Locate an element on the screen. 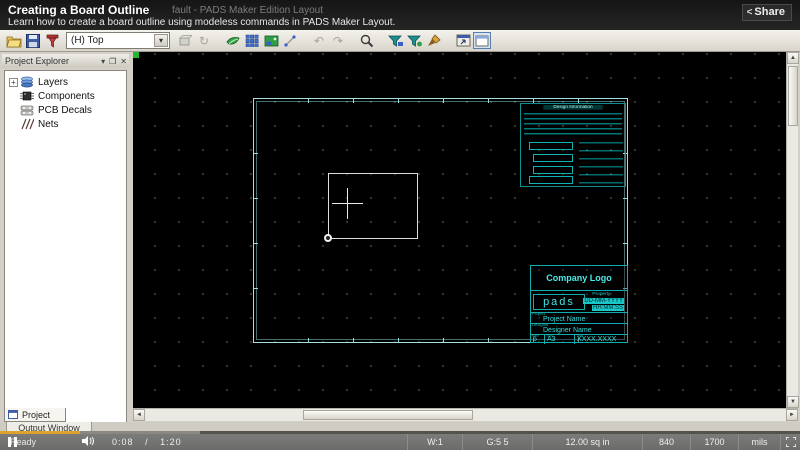 This screenshot has width=800, height=450. project-name-row: Project Project Name is located at coordinates (579, 317).